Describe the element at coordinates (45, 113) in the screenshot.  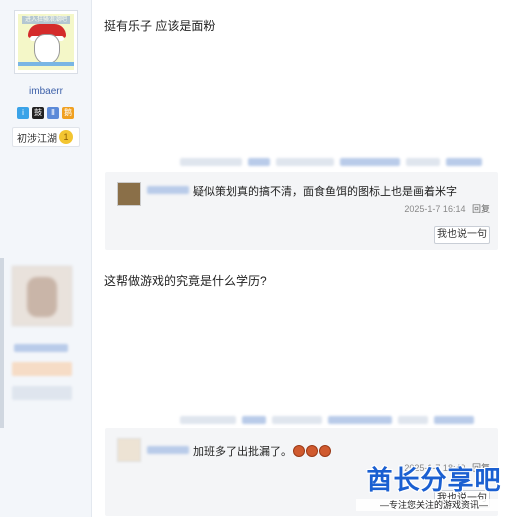
I see `user-badges: i 鼓 Ⅱ 鹅` at that location.